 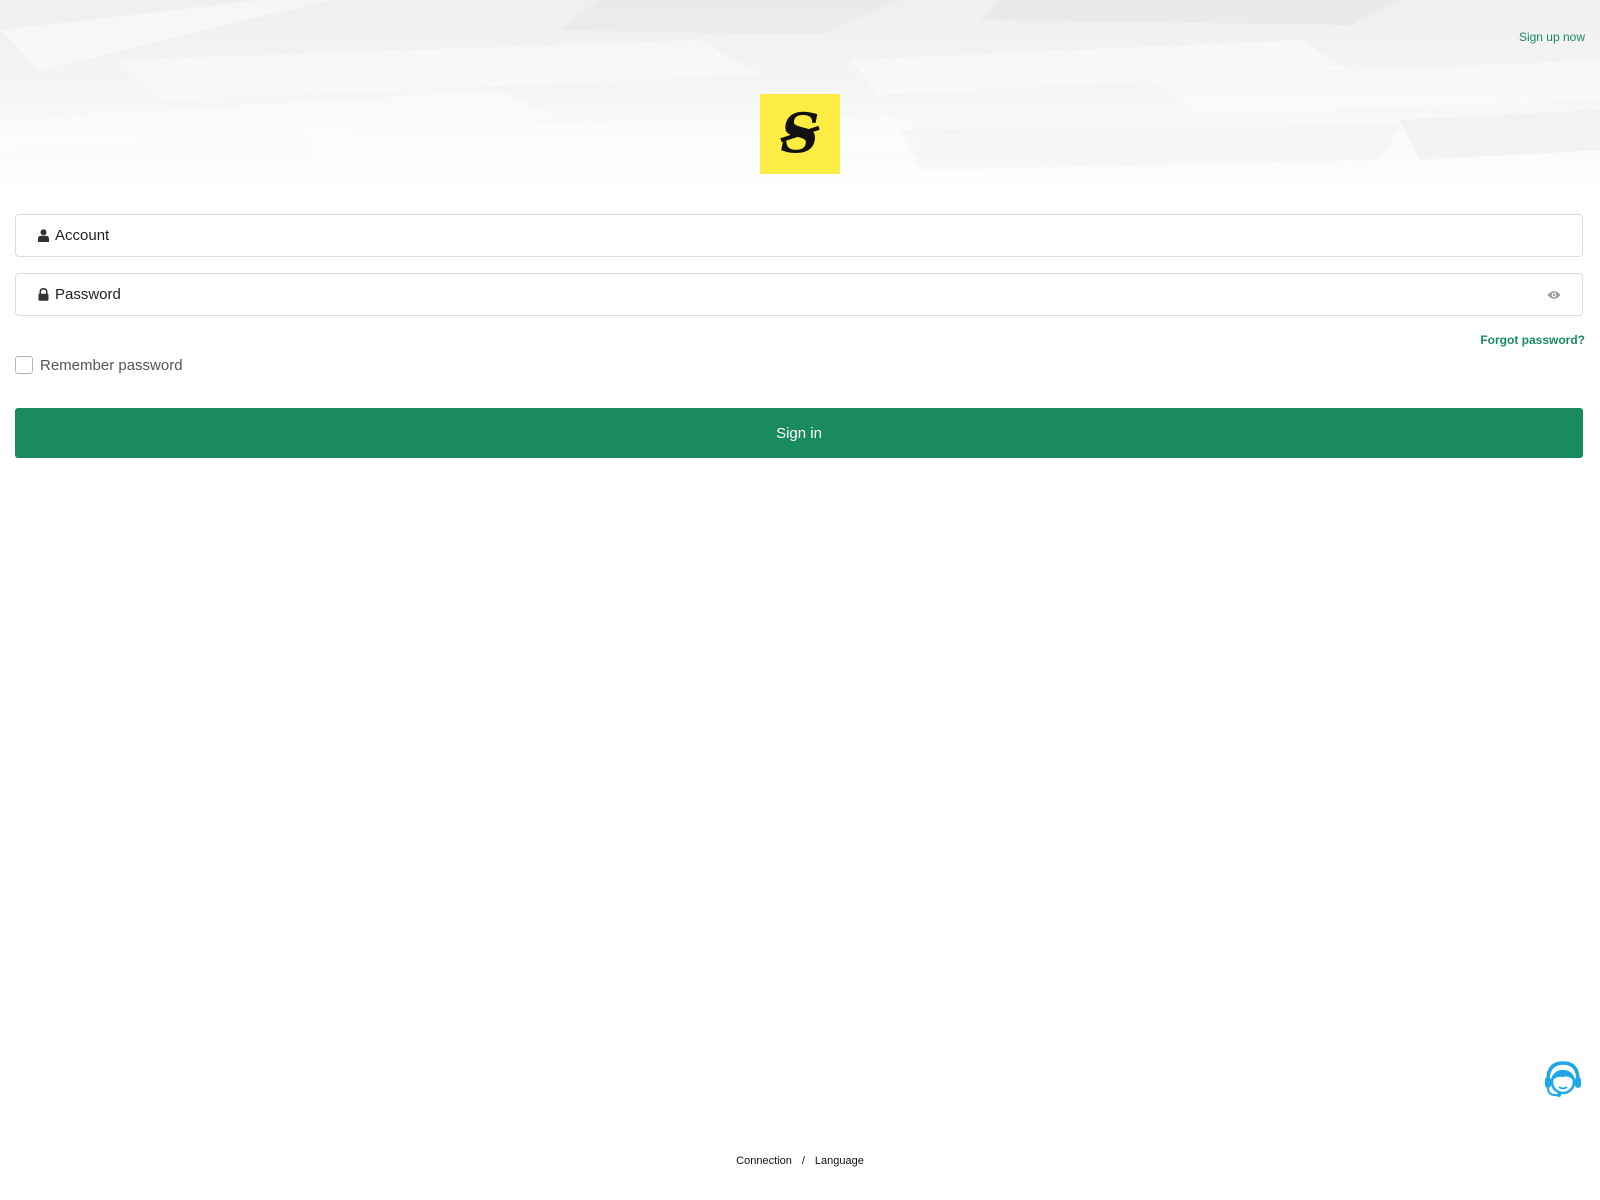 What do you see at coordinates (1552, 37) in the screenshot?
I see `sign-up-link: Sign up now` at bounding box center [1552, 37].